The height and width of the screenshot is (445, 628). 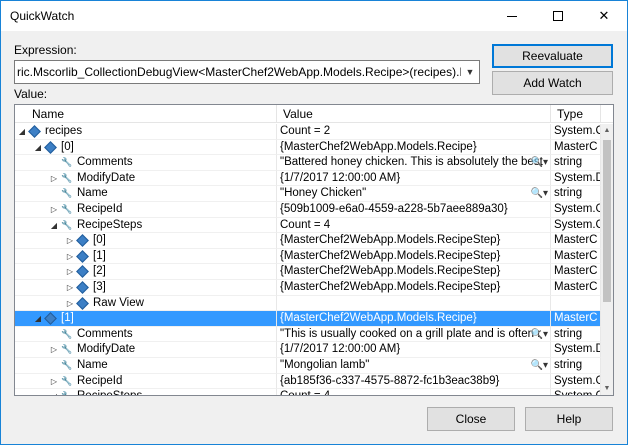 What do you see at coordinates (470, 72) in the screenshot?
I see `chevron-down-icon: ▼` at bounding box center [470, 72].